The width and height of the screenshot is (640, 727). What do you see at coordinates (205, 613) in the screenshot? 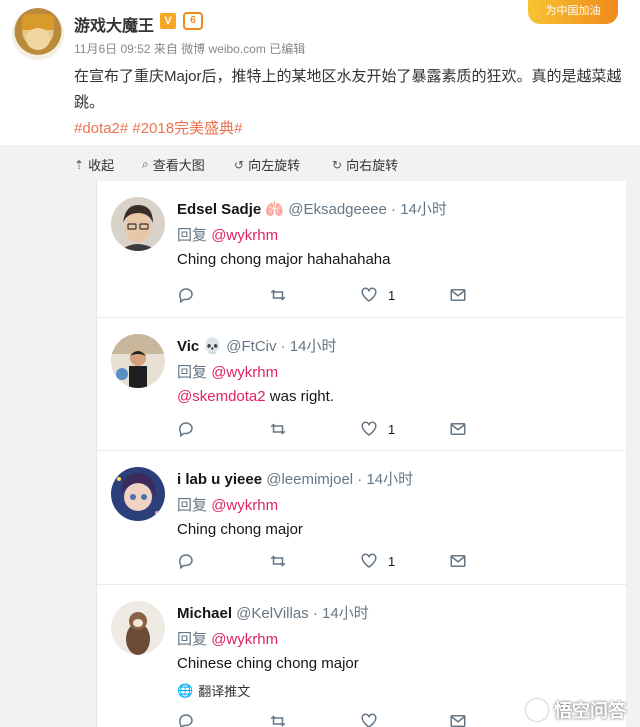
I see `name-text: Michael` at bounding box center [205, 613].